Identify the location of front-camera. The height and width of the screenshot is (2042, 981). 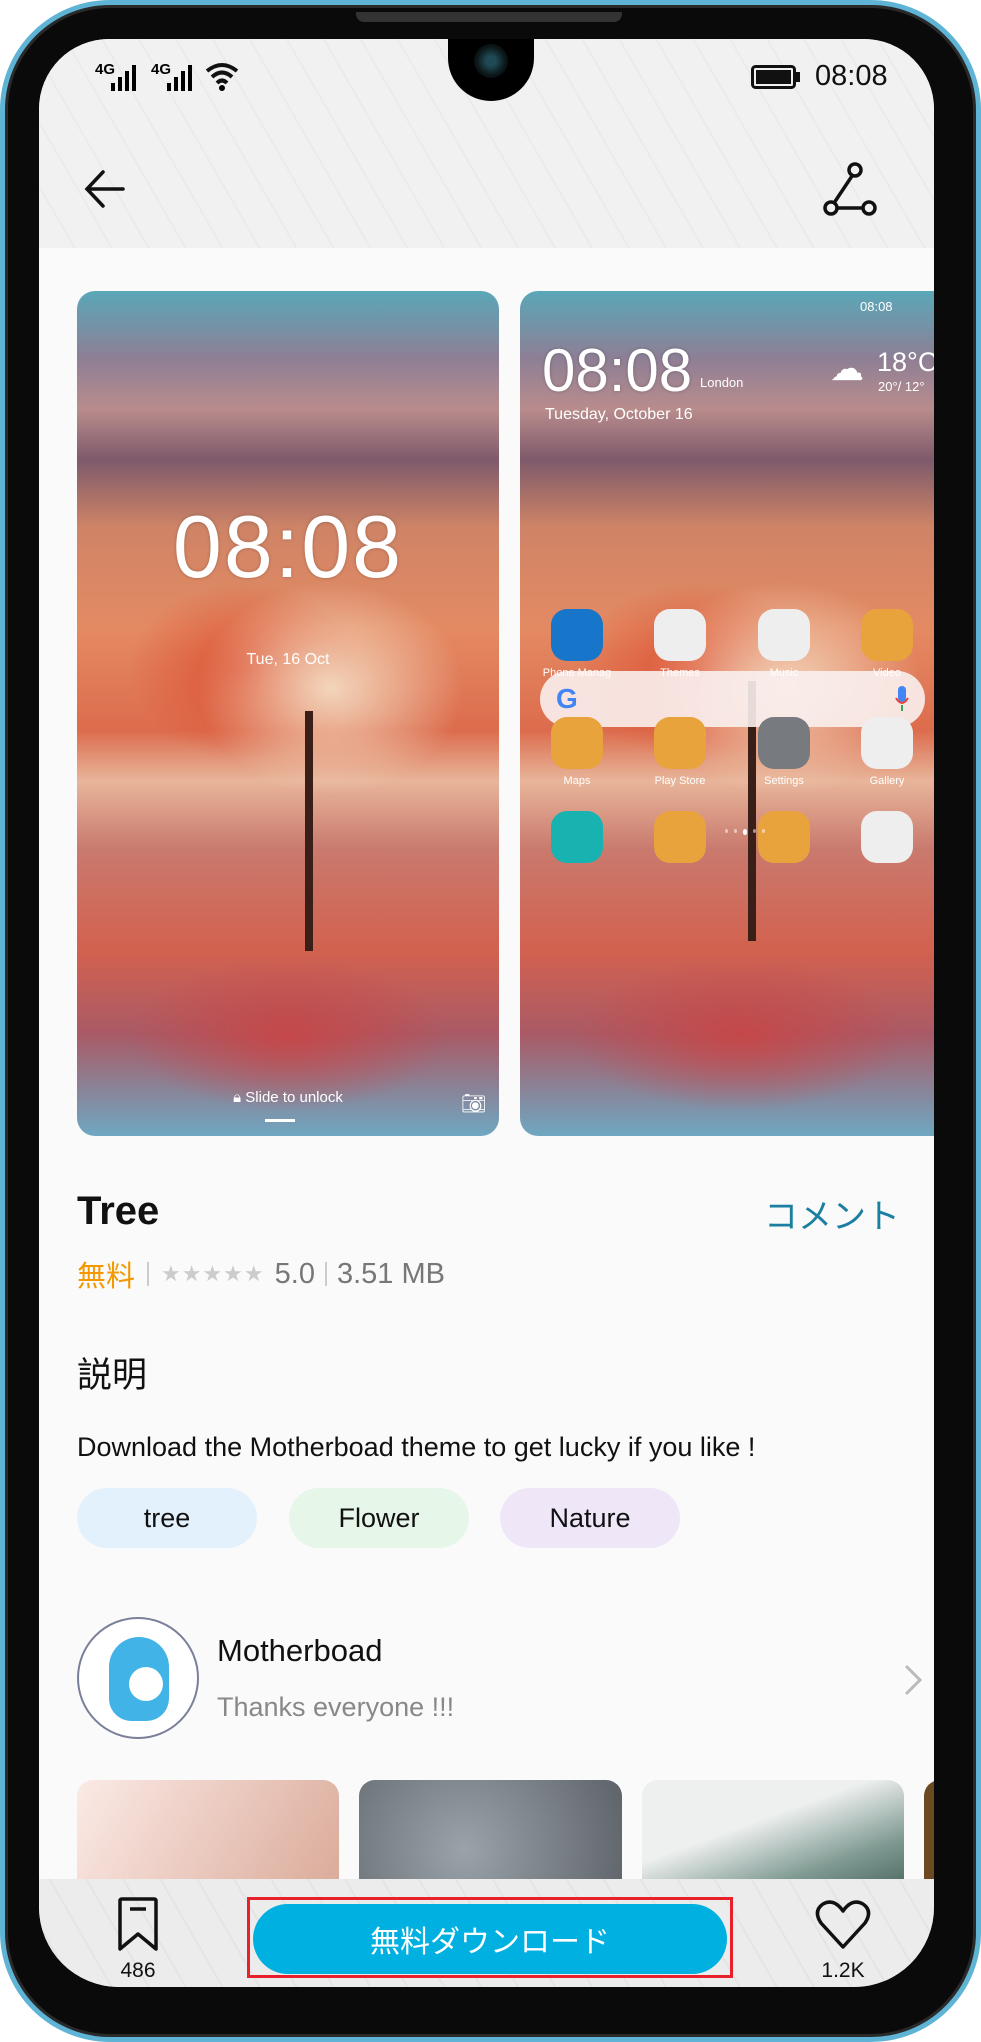
(491, 61).